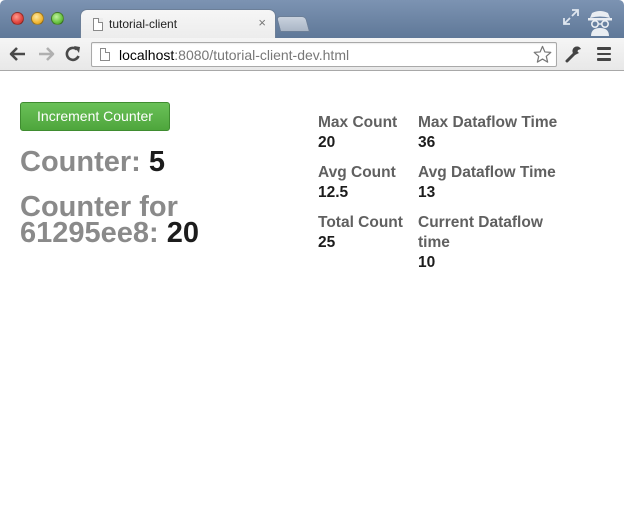 This screenshot has height=513, width=624. I want to click on minimize-window-icon, so click(37, 18).